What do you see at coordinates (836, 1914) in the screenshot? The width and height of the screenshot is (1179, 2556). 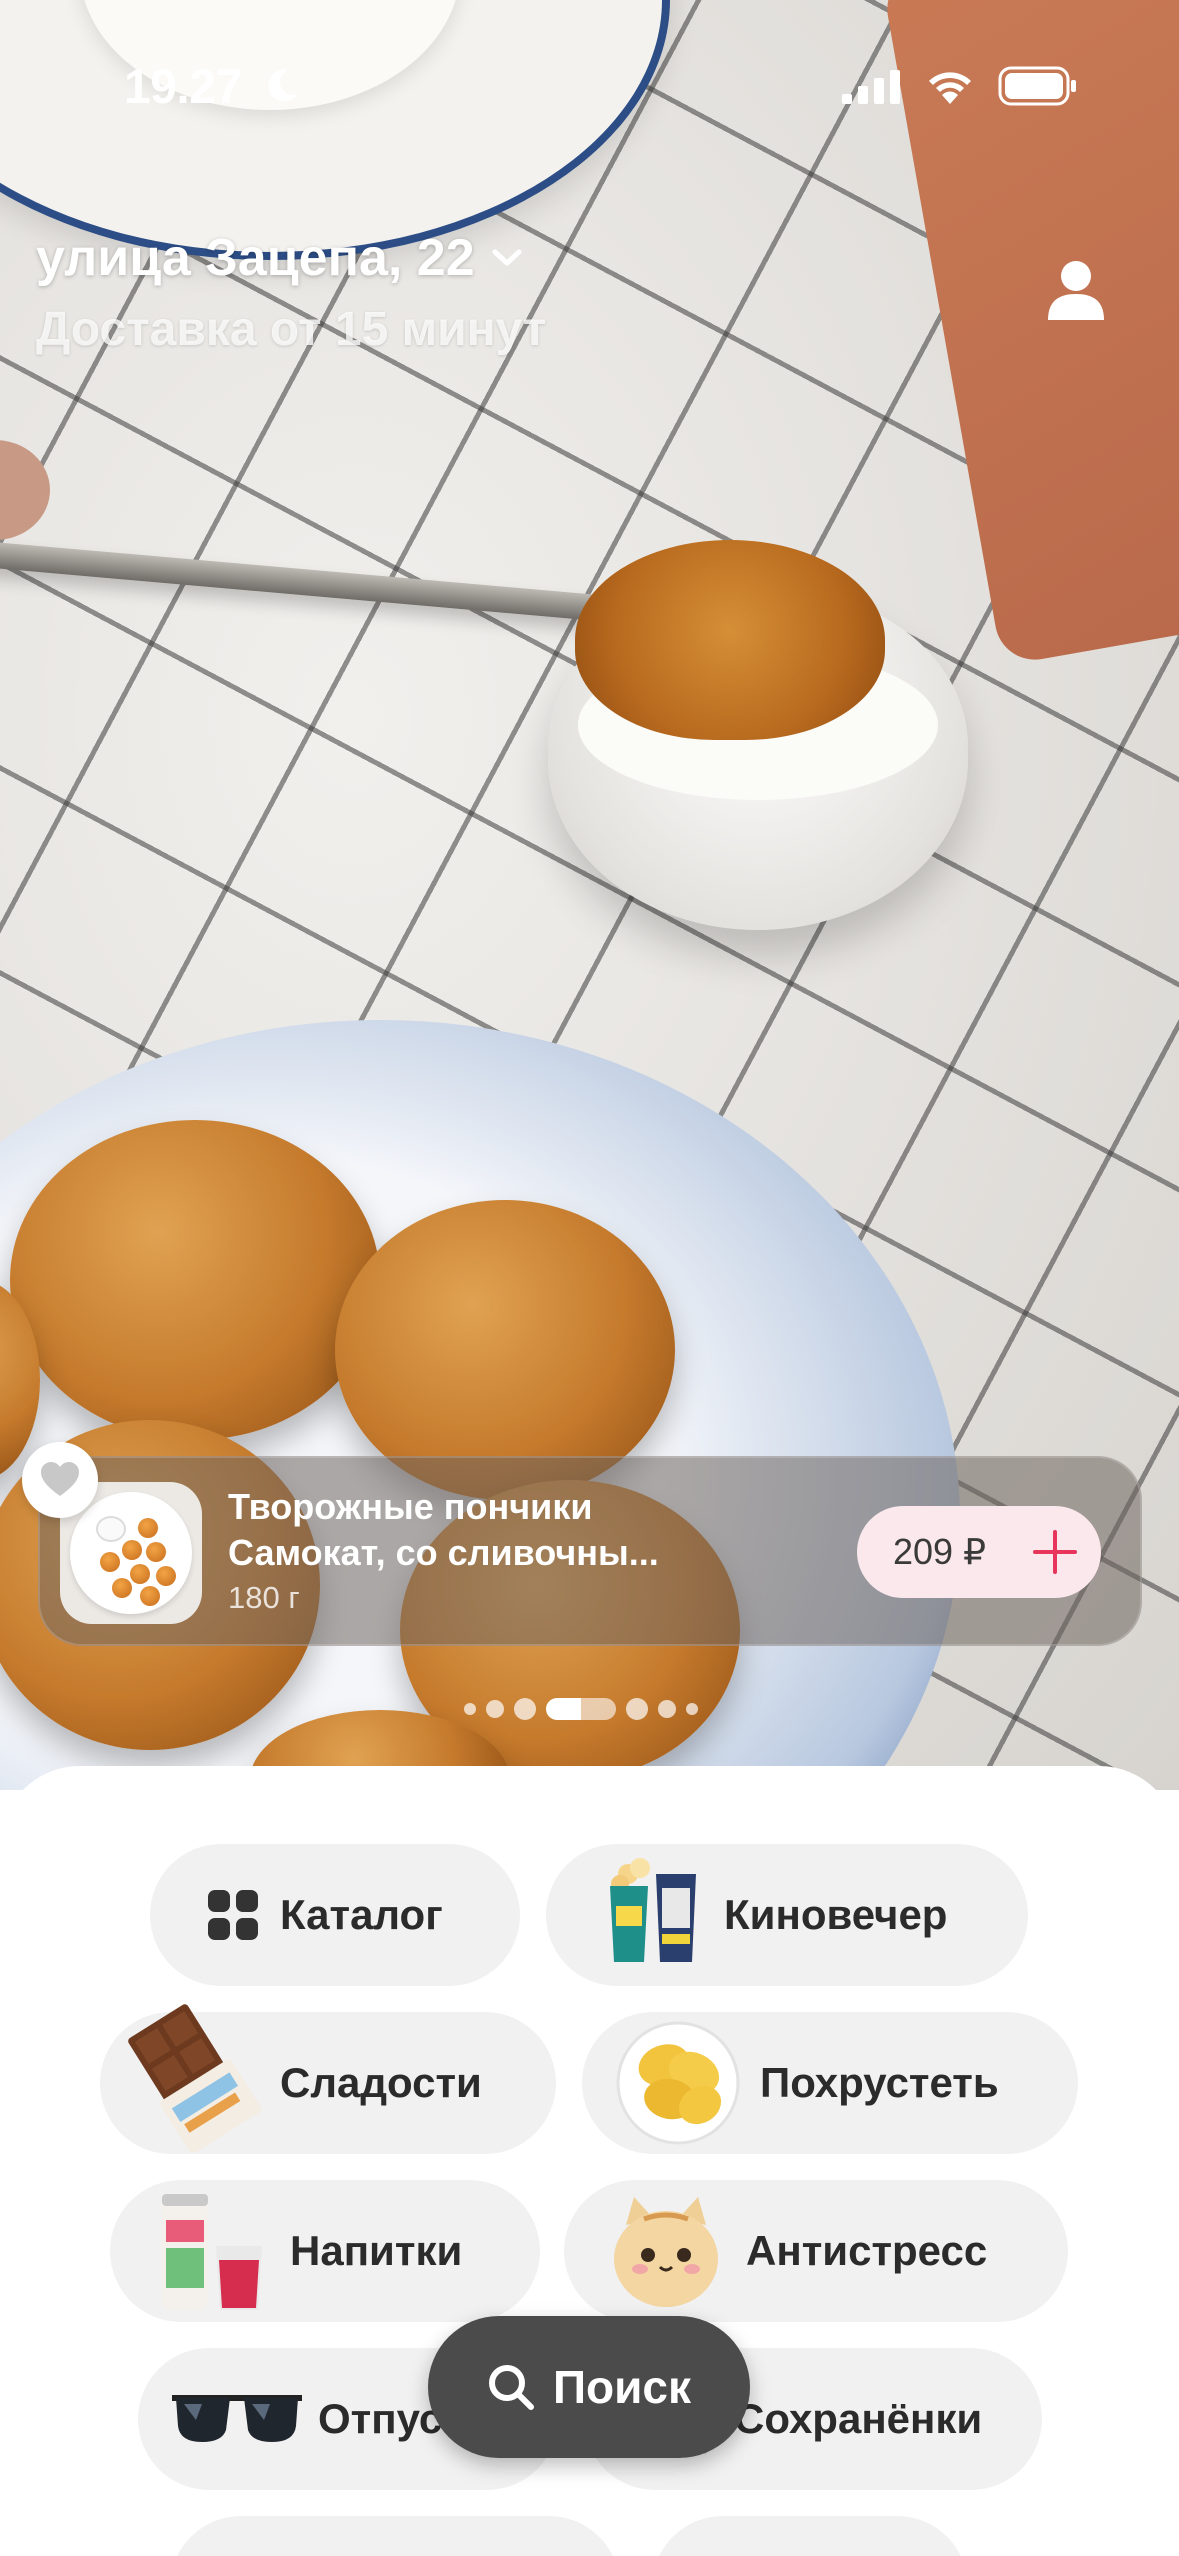 I see `category-label: Киновечер` at bounding box center [836, 1914].